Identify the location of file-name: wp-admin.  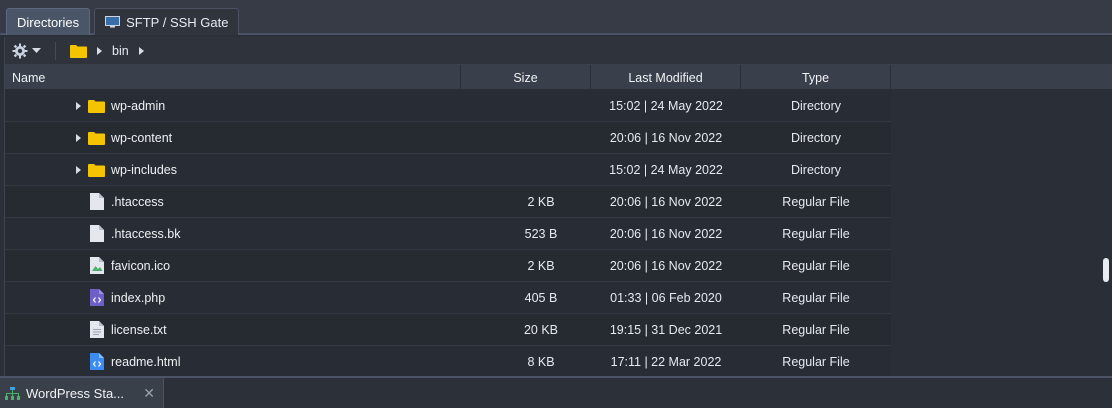
(138, 105).